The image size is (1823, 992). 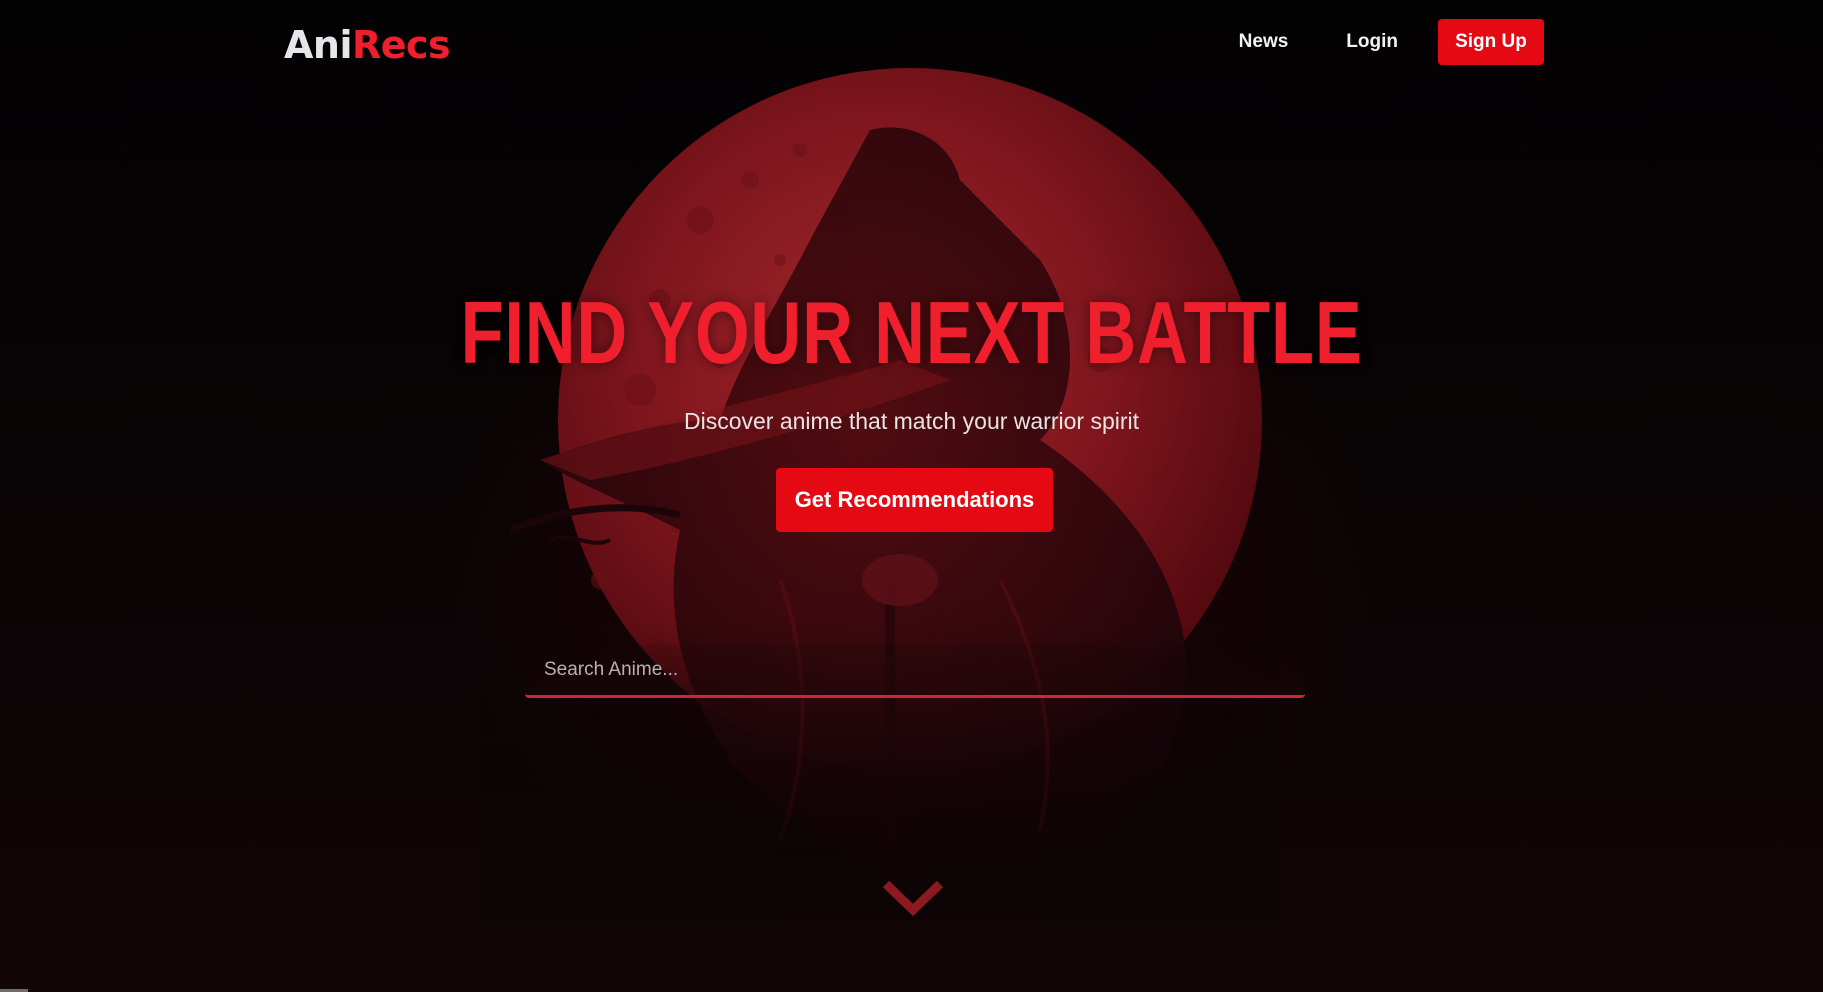 What do you see at coordinates (318, 45) in the screenshot?
I see `brand-name-part1: Ani` at bounding box center [318, 45].